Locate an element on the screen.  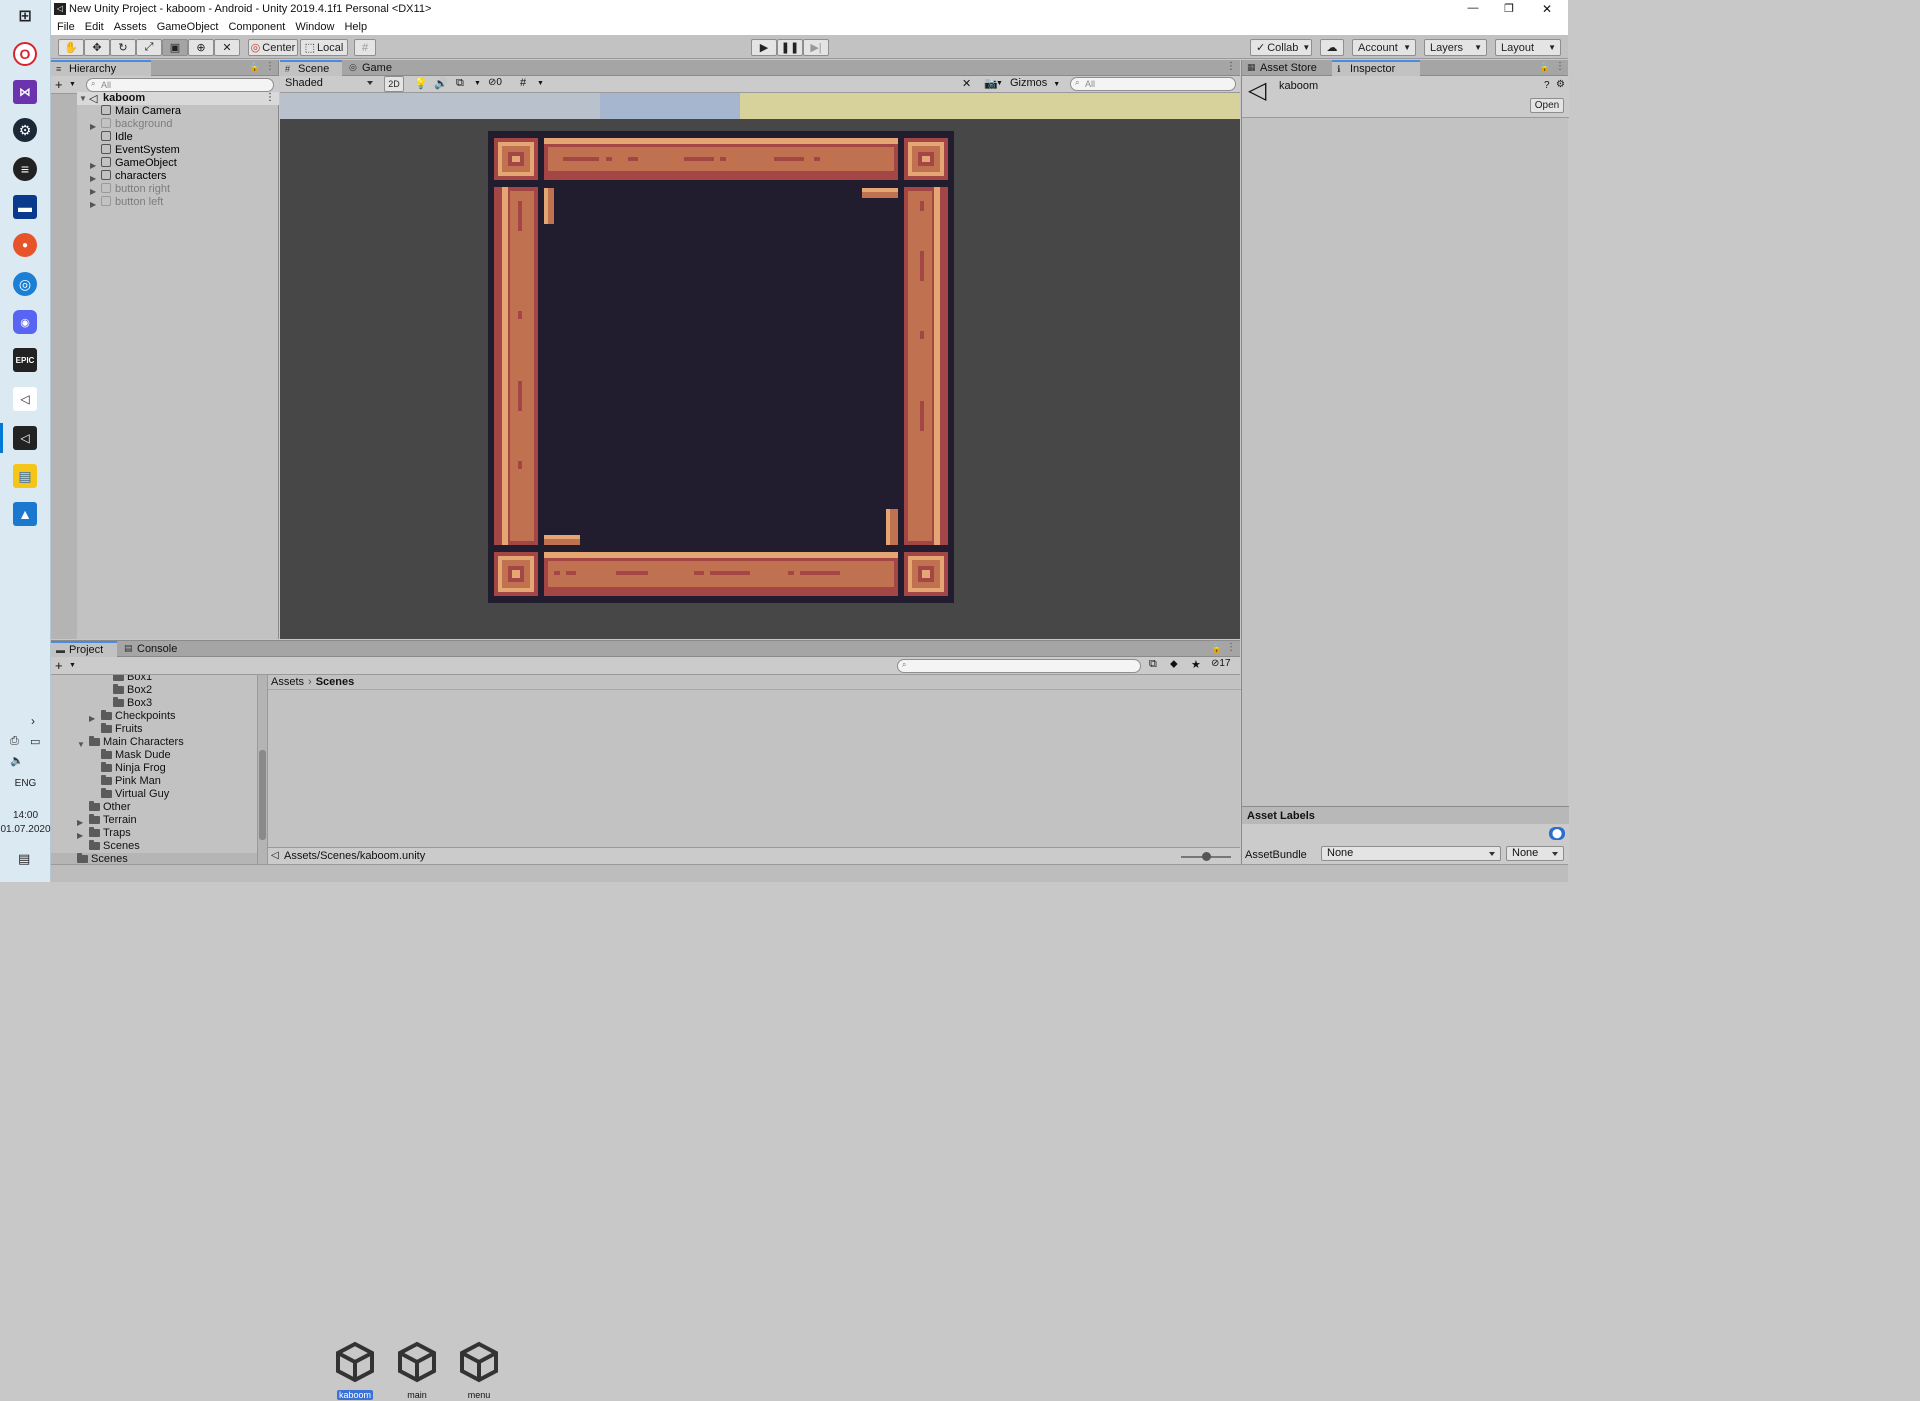
custom-tool-button: ✕ is located at coordinates (227, 47).